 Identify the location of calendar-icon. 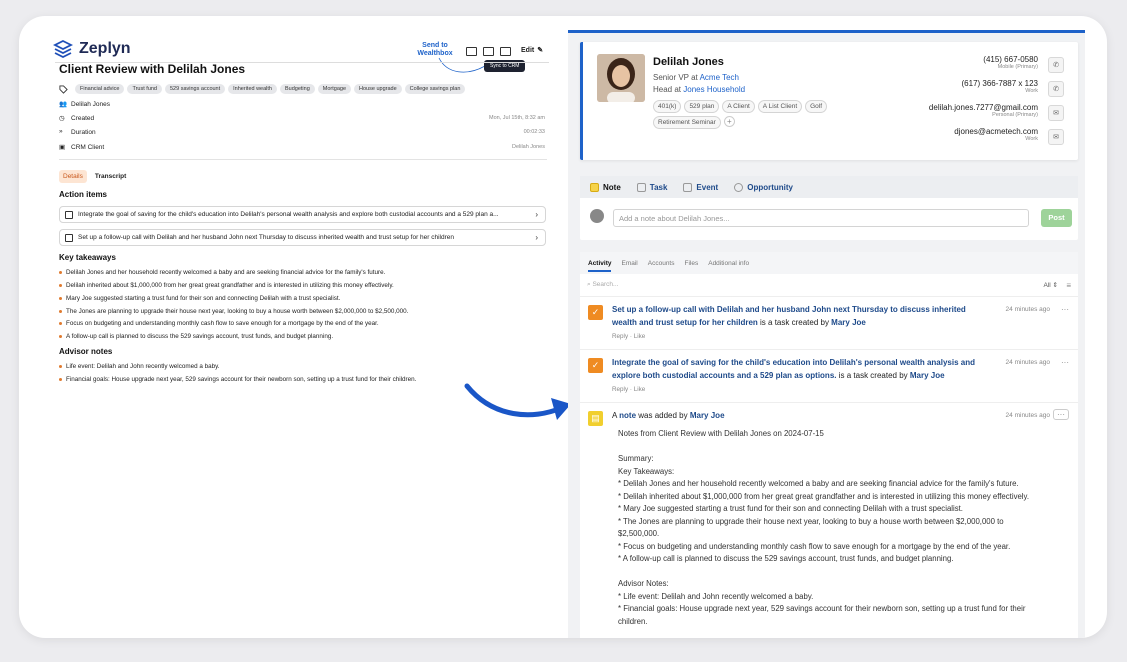
(688, 187).